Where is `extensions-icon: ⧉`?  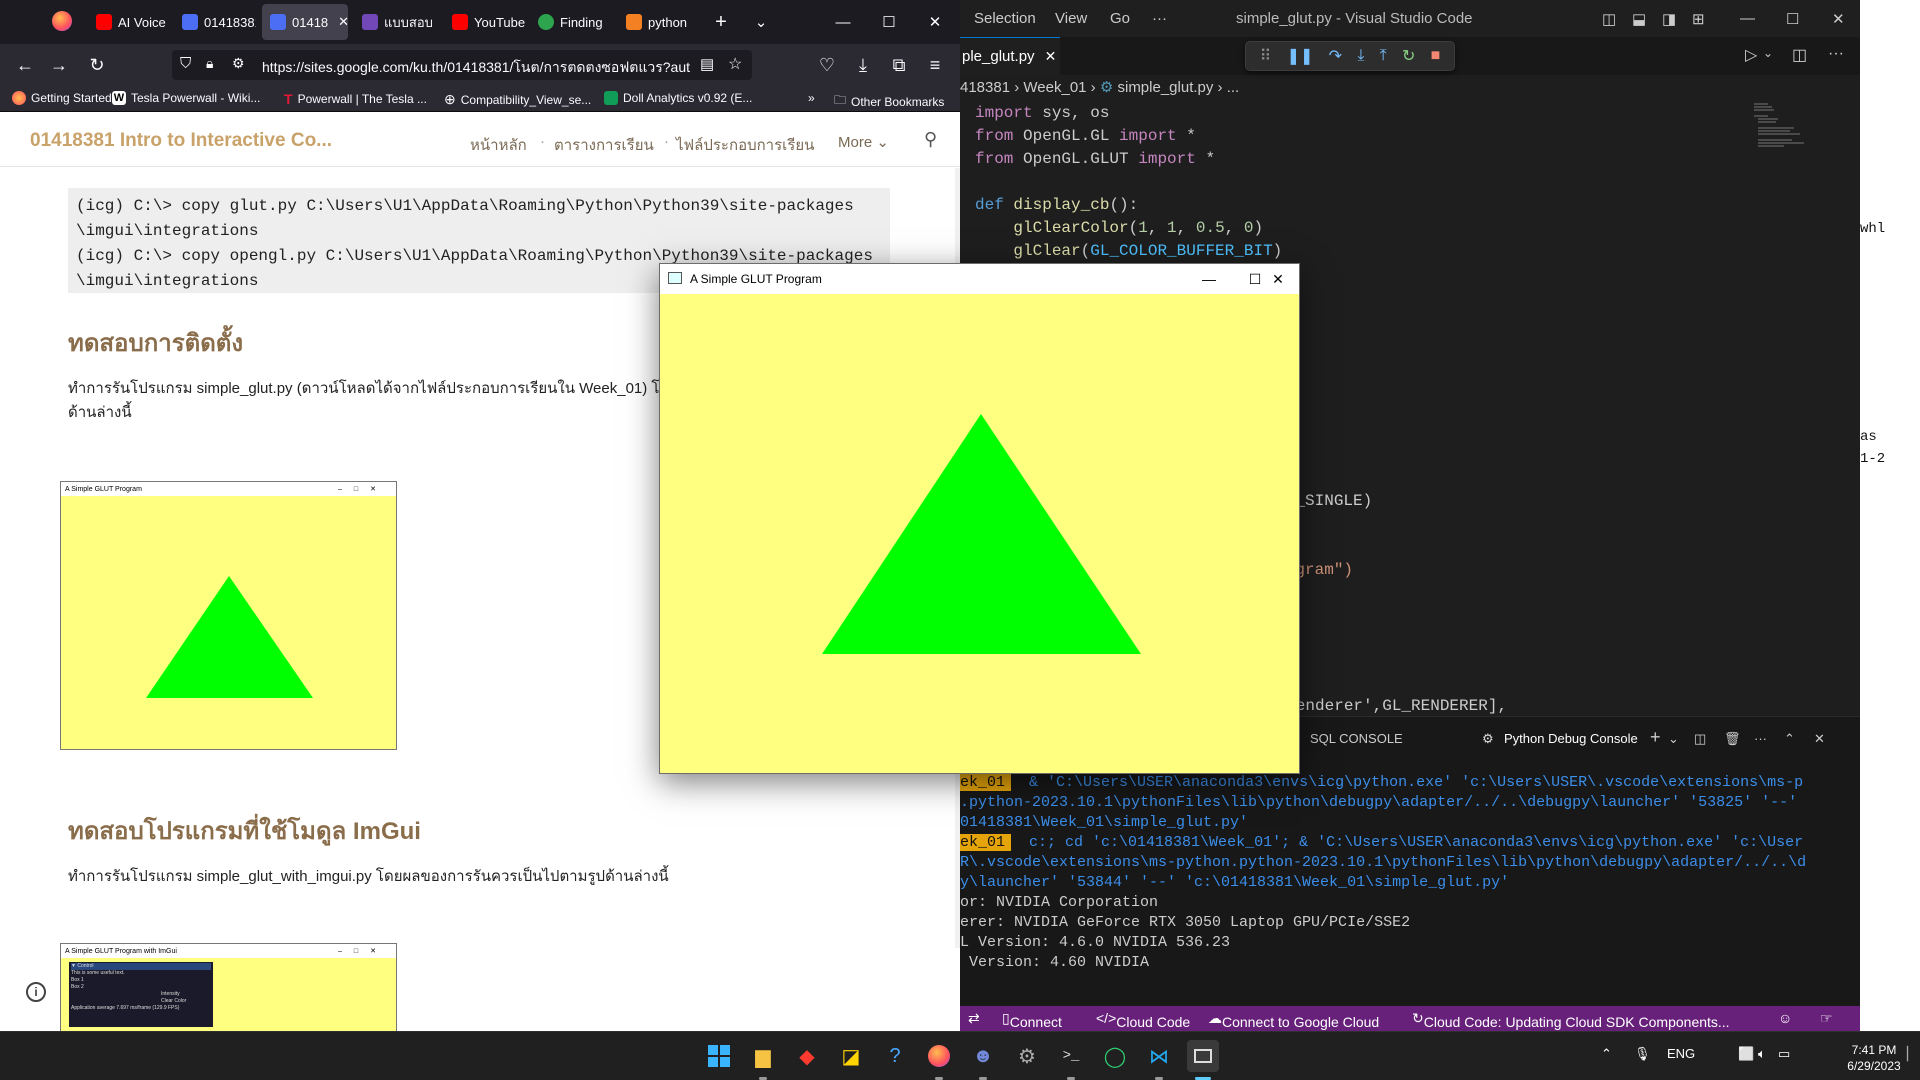 extensions-icon: ⧉ is located at coordinates (899, 65).